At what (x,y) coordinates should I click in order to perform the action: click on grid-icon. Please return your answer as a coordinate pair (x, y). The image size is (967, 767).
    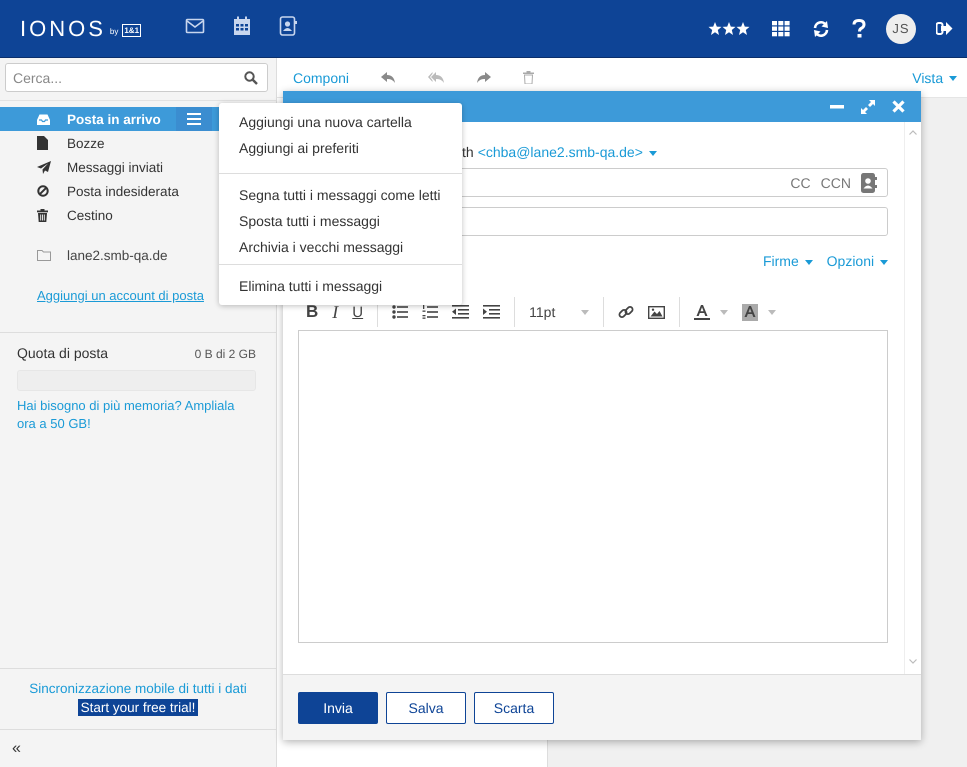
    Looking at the image, I should click on (781, 28).